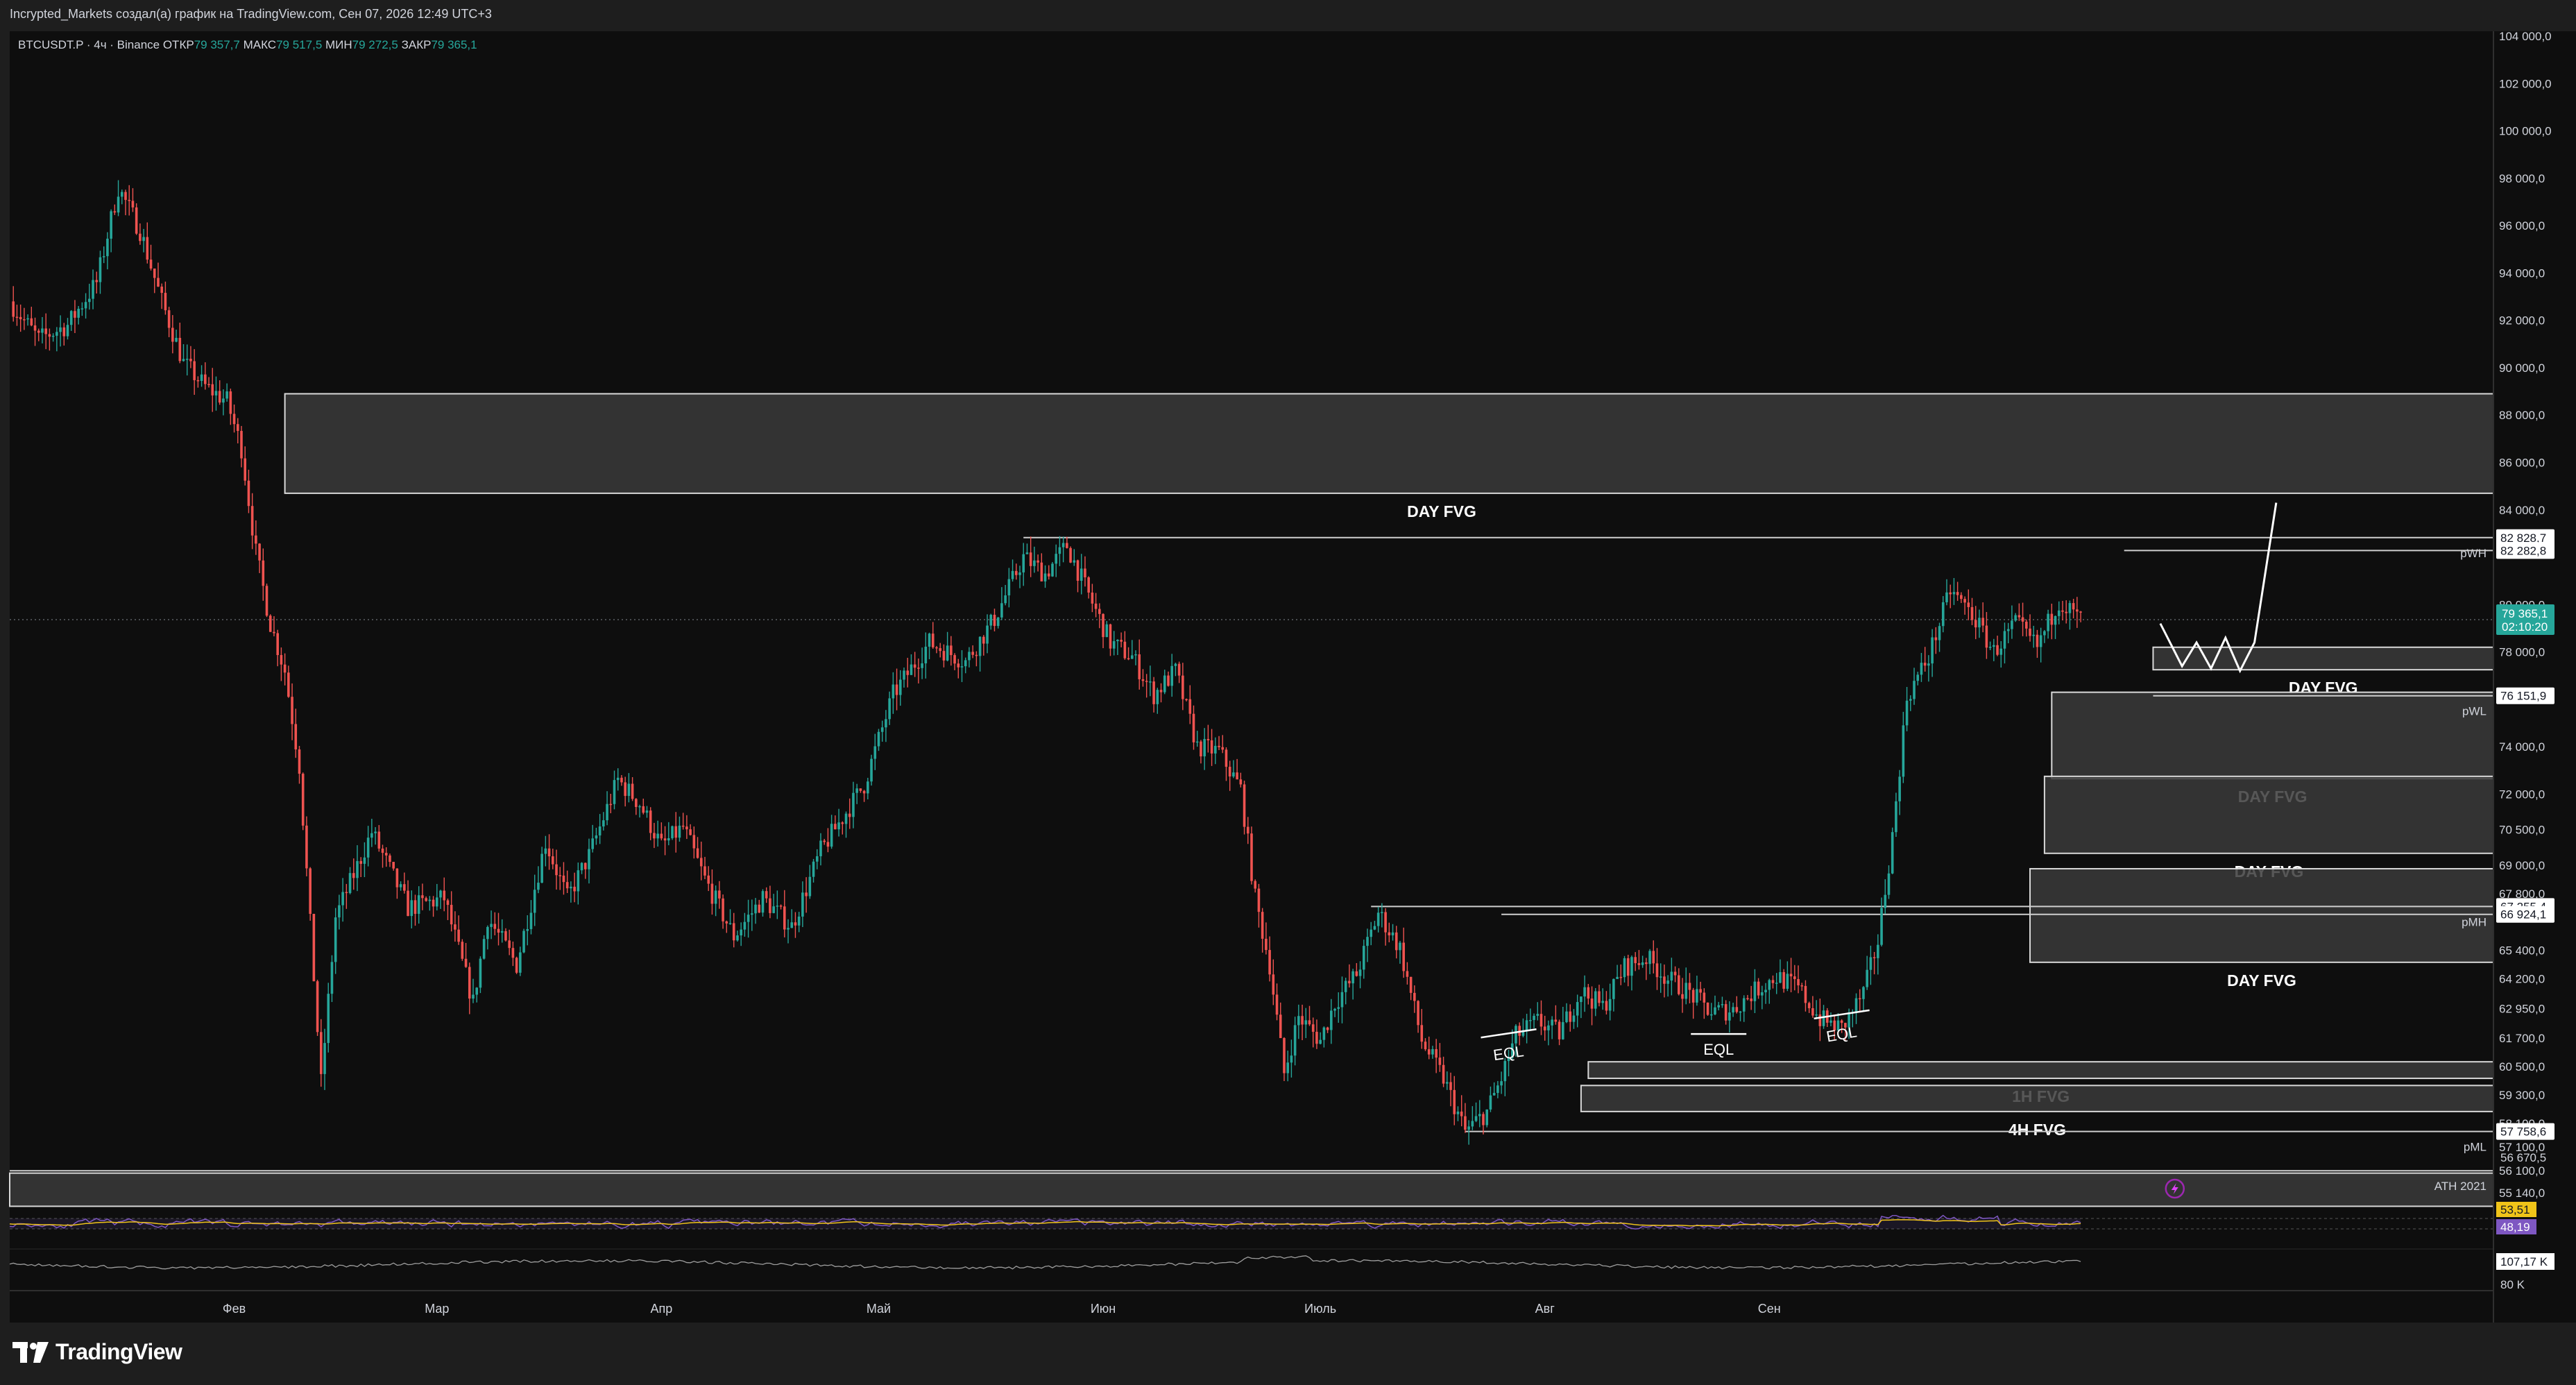 The width and height of the screenshot is (2576, 1385). What do you see at coordinates (2515, 1209) in the screenshot?
I see `rsi-ma-tag-label: 53,51` at bounding box center [2515, 1209].